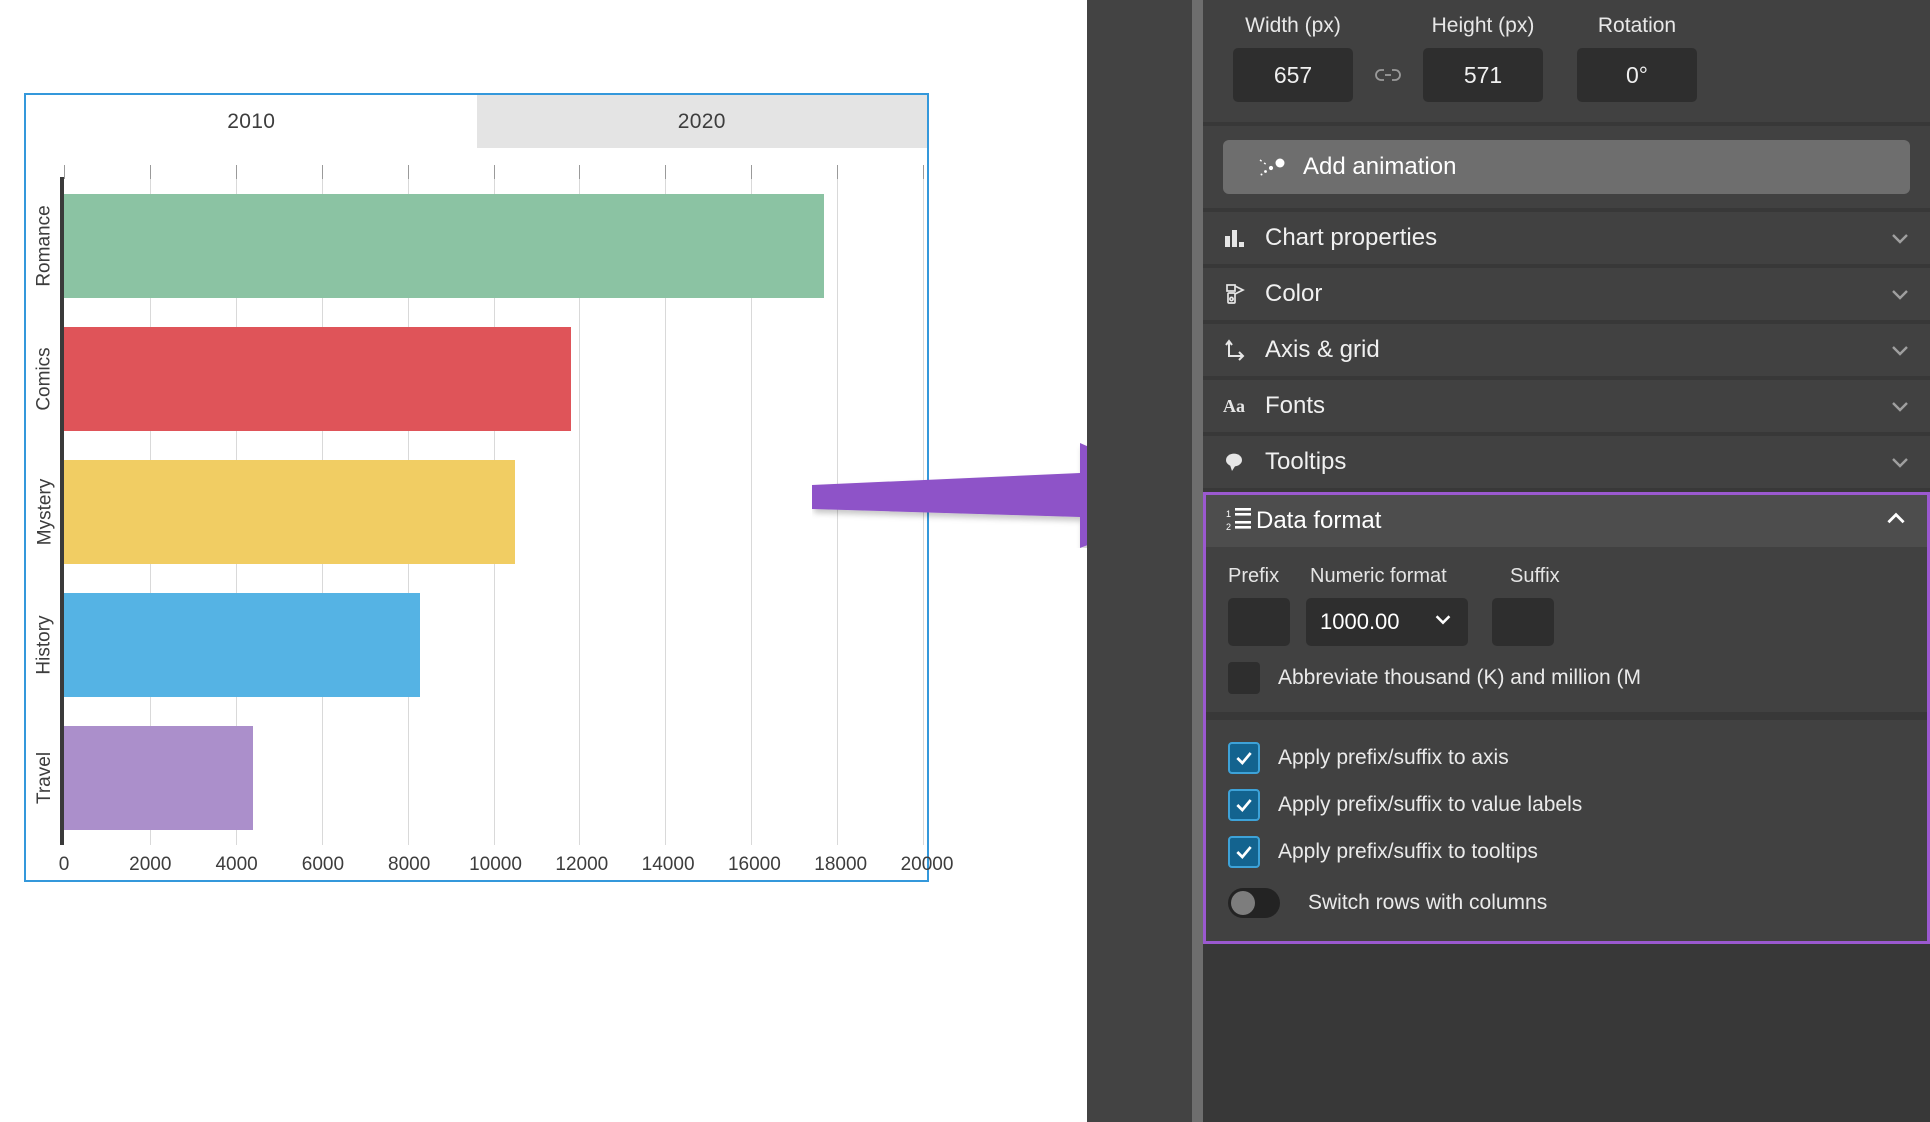  I want to click on tab-label: 2020, so click(701, 121).